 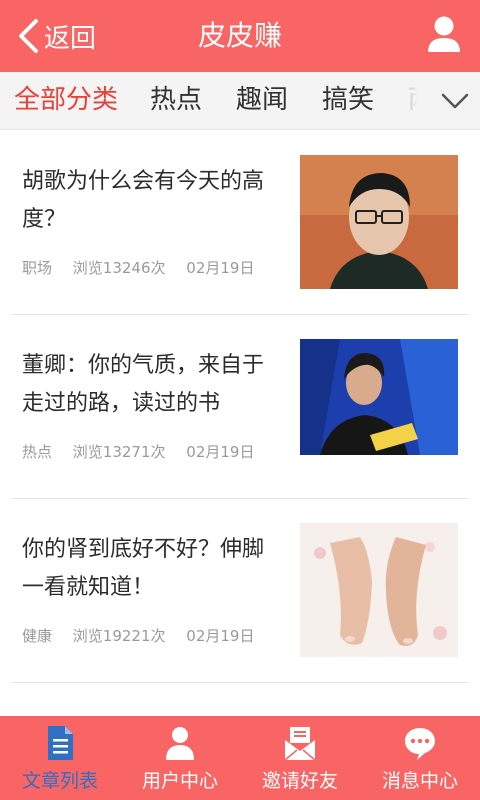 I want to click on message-icon, so click(x=420, y=744).